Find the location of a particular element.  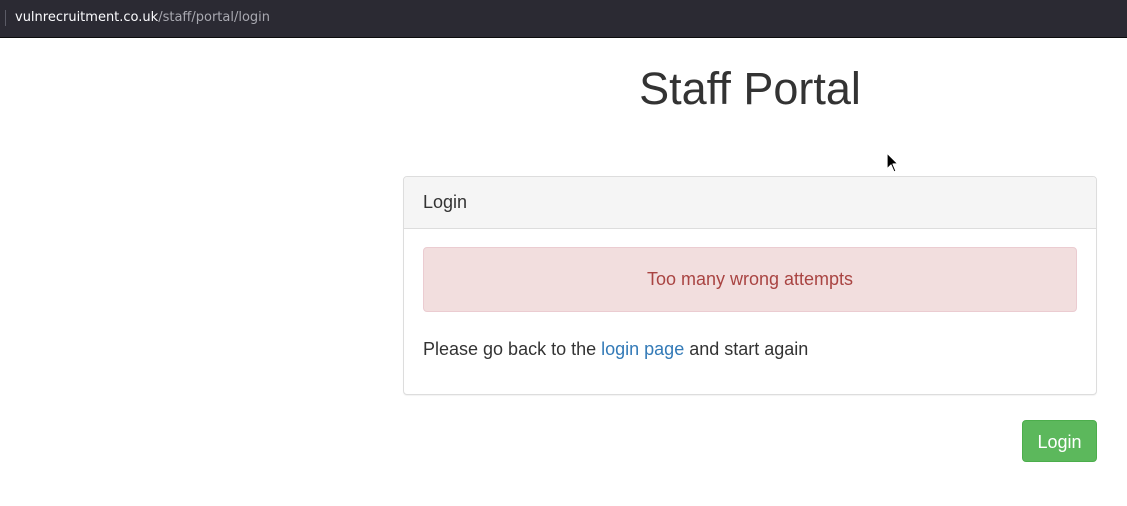

login-page-link: login page is located at coordinates (642, 349).